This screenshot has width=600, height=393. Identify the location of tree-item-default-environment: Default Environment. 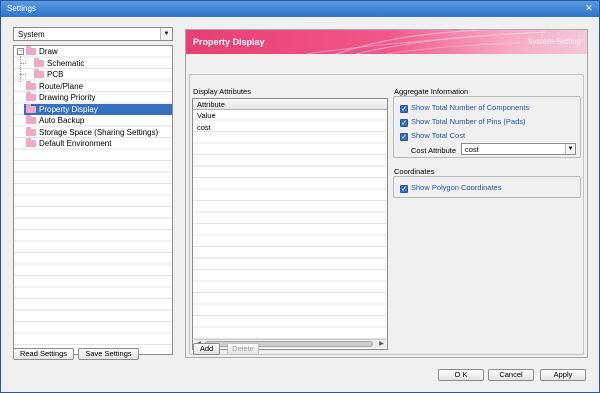
(68, 144).